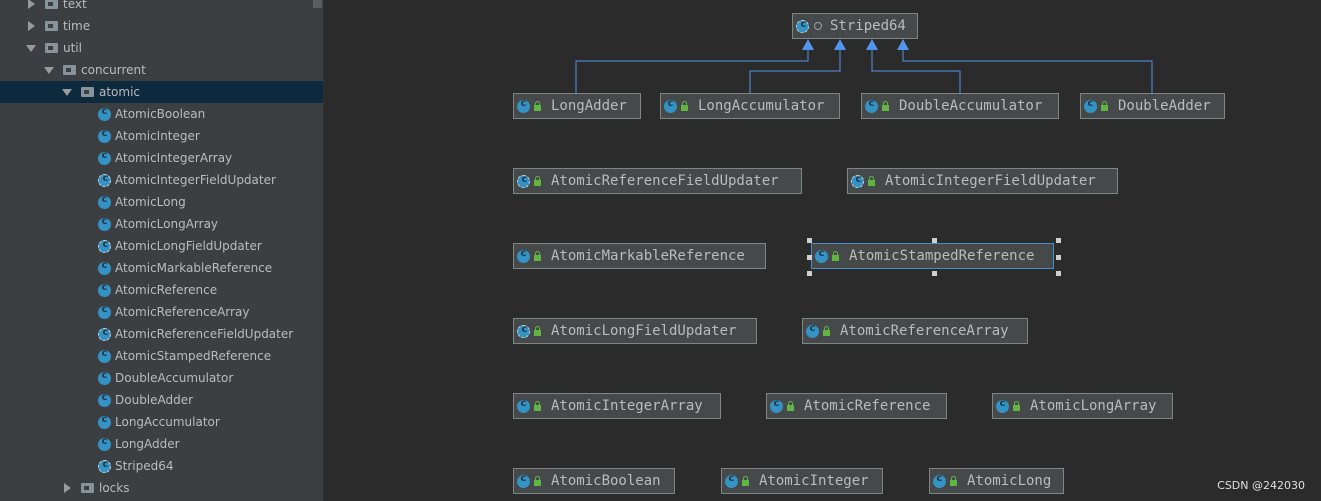 This screenshot has width=1321, height=501. What do you see at coordinates (960, 106) in the screenshot?
I see `uml-node-doubleaccumulator: DoubleAccumulator` at bounding box center [960, 106].